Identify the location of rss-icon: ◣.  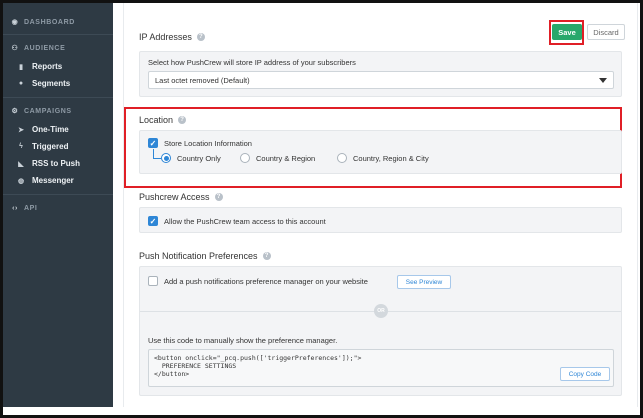
(21, 164).